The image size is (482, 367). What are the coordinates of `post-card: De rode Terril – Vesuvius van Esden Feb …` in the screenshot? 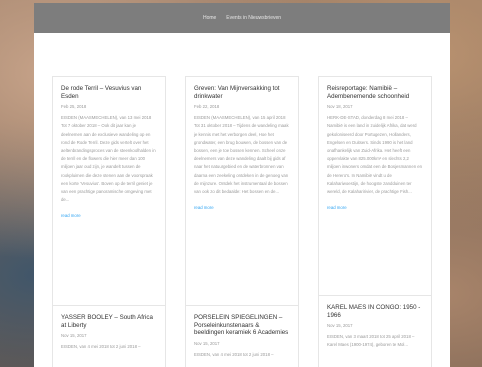 It's located at (109, 191).